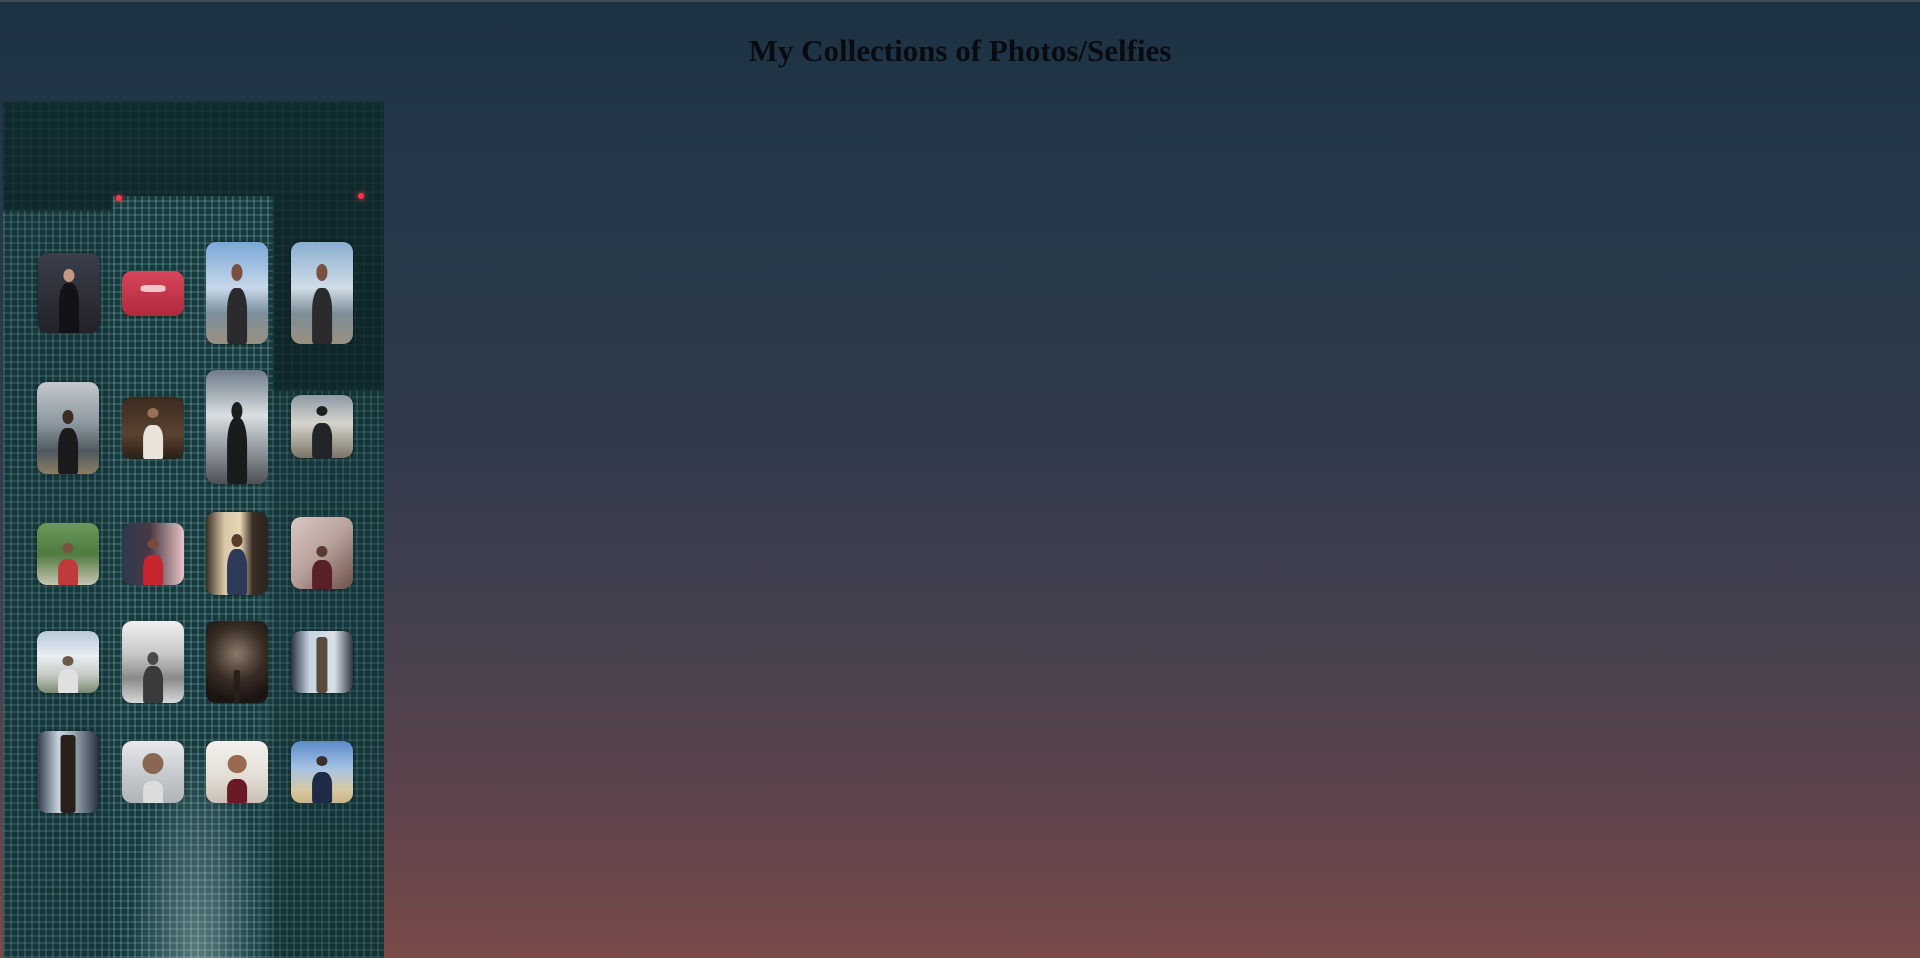  Describe the element at coordinates (960, 50) in the screenshot. I see `page-title: My Collections of Photos/Selfies` at that location.